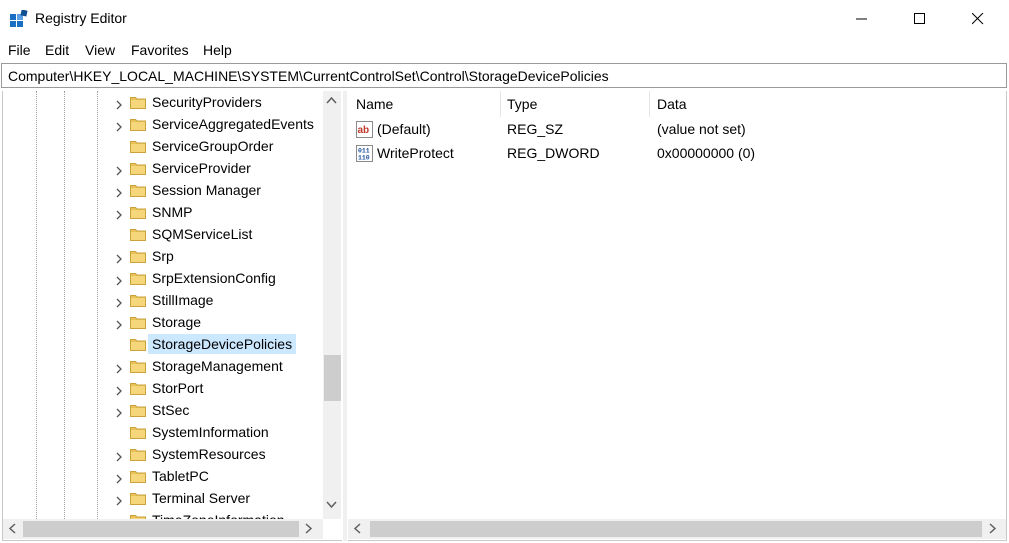 Image resolution: width=1009 pixels, height=543 pixels. I want to click on tree-vertical-scroll-thumb, so click(332, 378).